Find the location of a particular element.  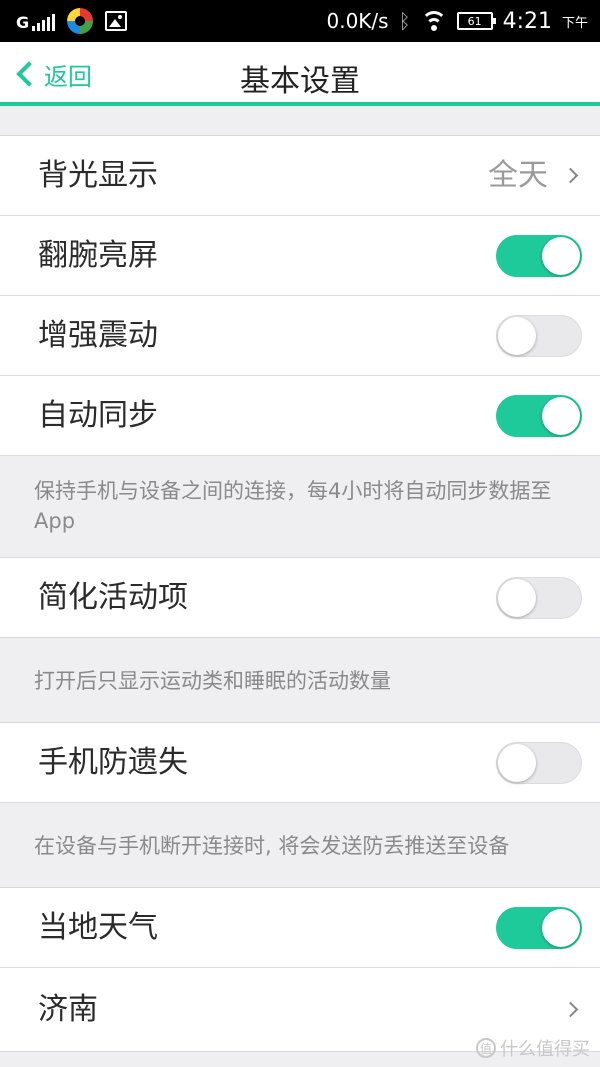

battery-level: 61 is located at coordinates (474, 21).